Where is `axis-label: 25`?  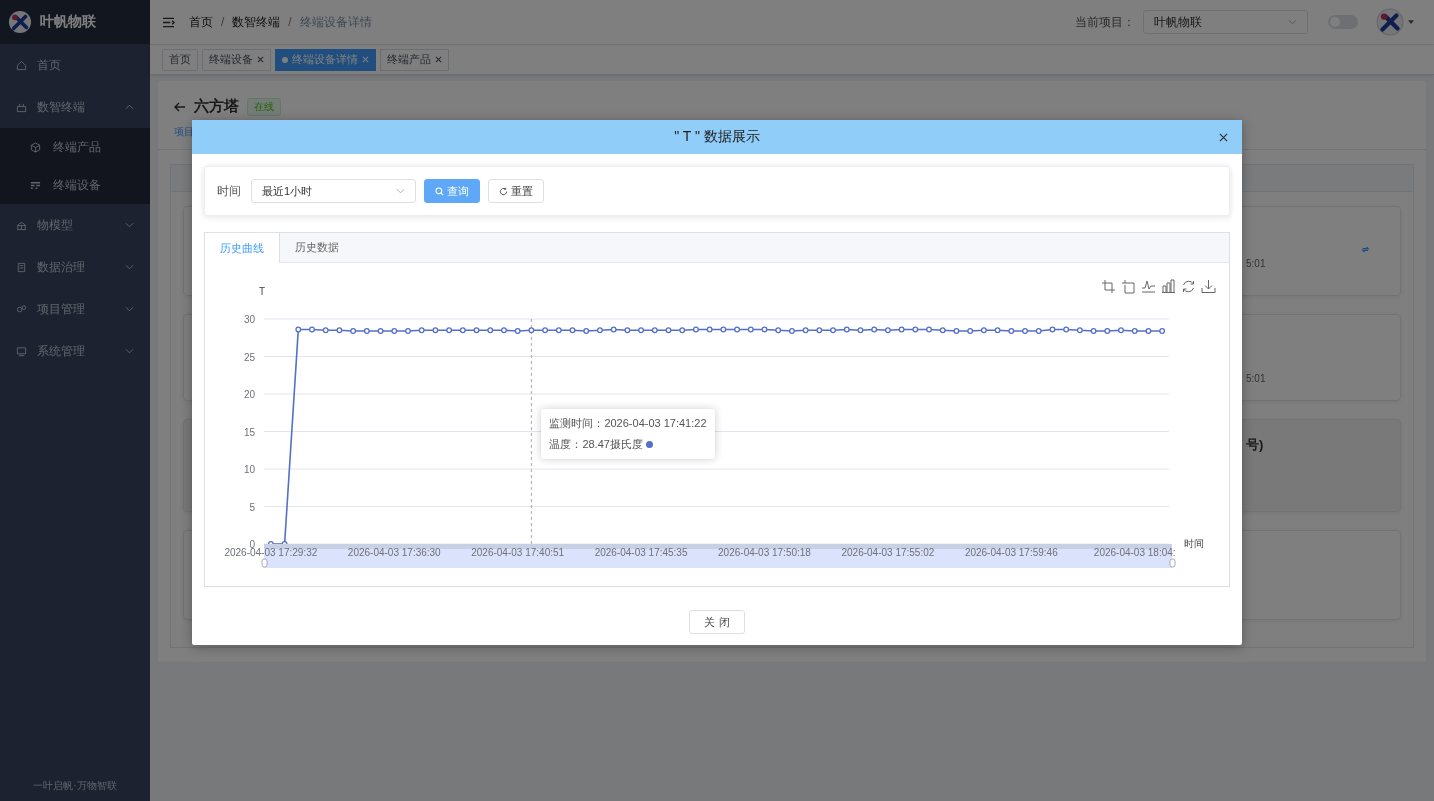
axis-label: 25 is located at coordinates (249, 357).